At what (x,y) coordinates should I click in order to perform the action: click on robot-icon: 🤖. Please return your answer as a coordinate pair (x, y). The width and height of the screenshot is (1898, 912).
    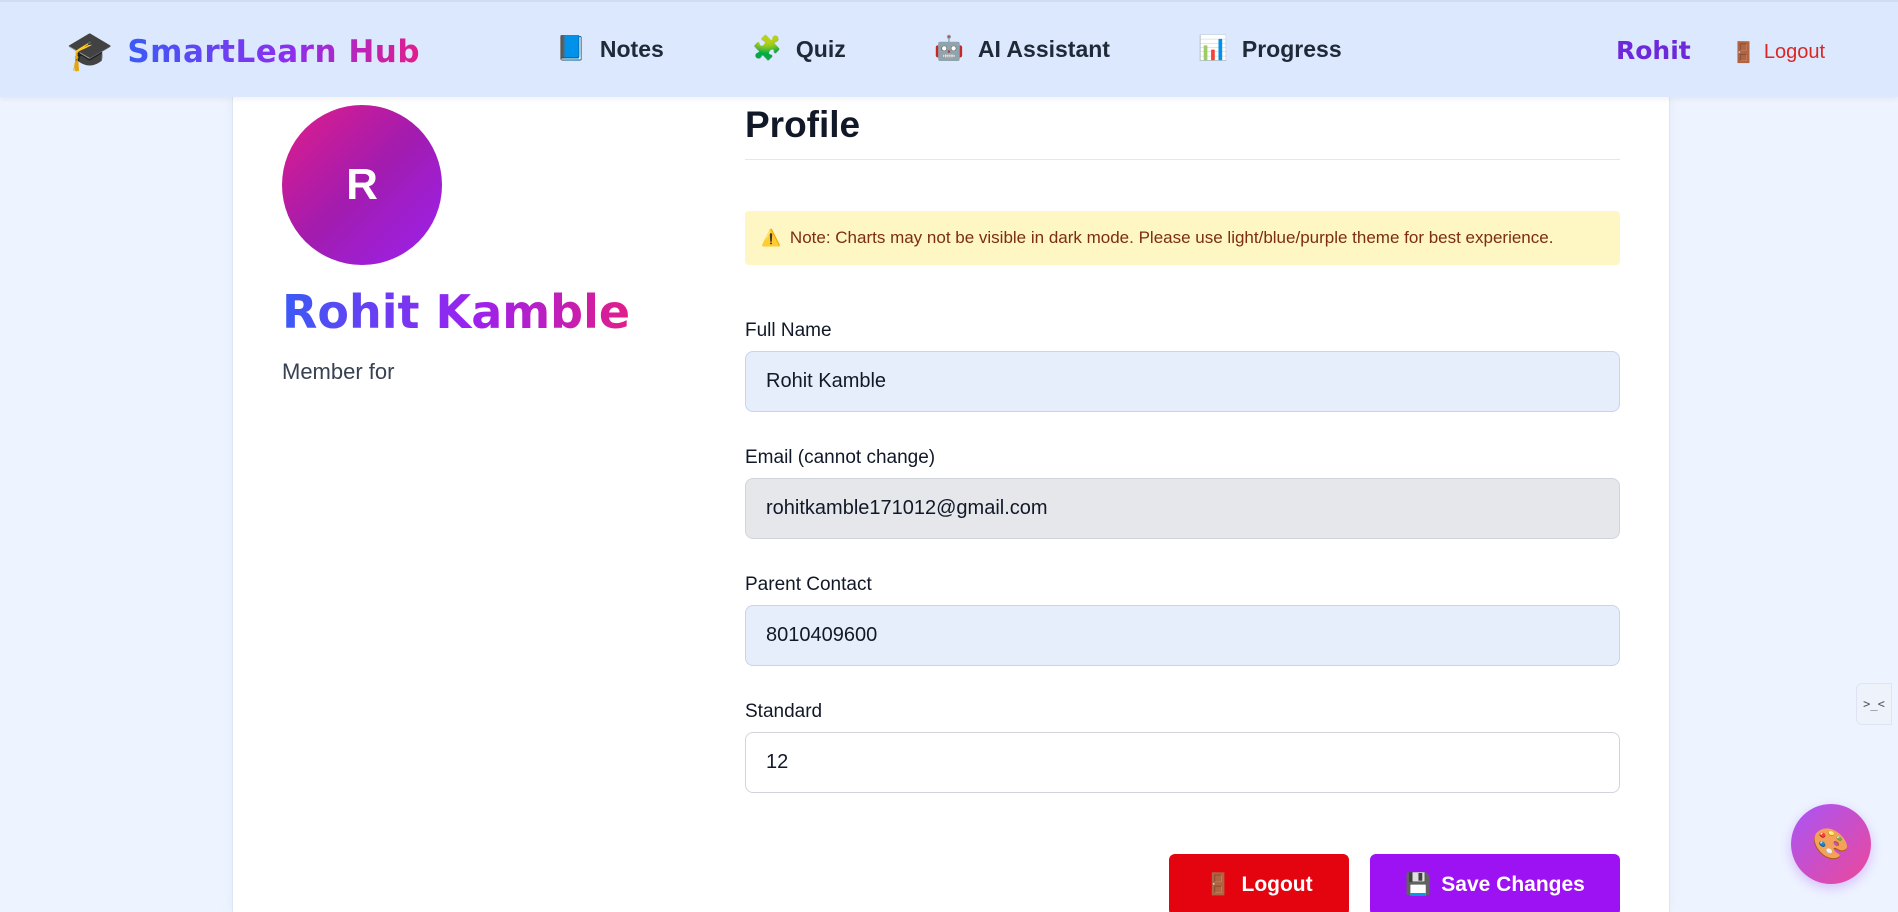
    Looking at the image, I should click on (949, 48).